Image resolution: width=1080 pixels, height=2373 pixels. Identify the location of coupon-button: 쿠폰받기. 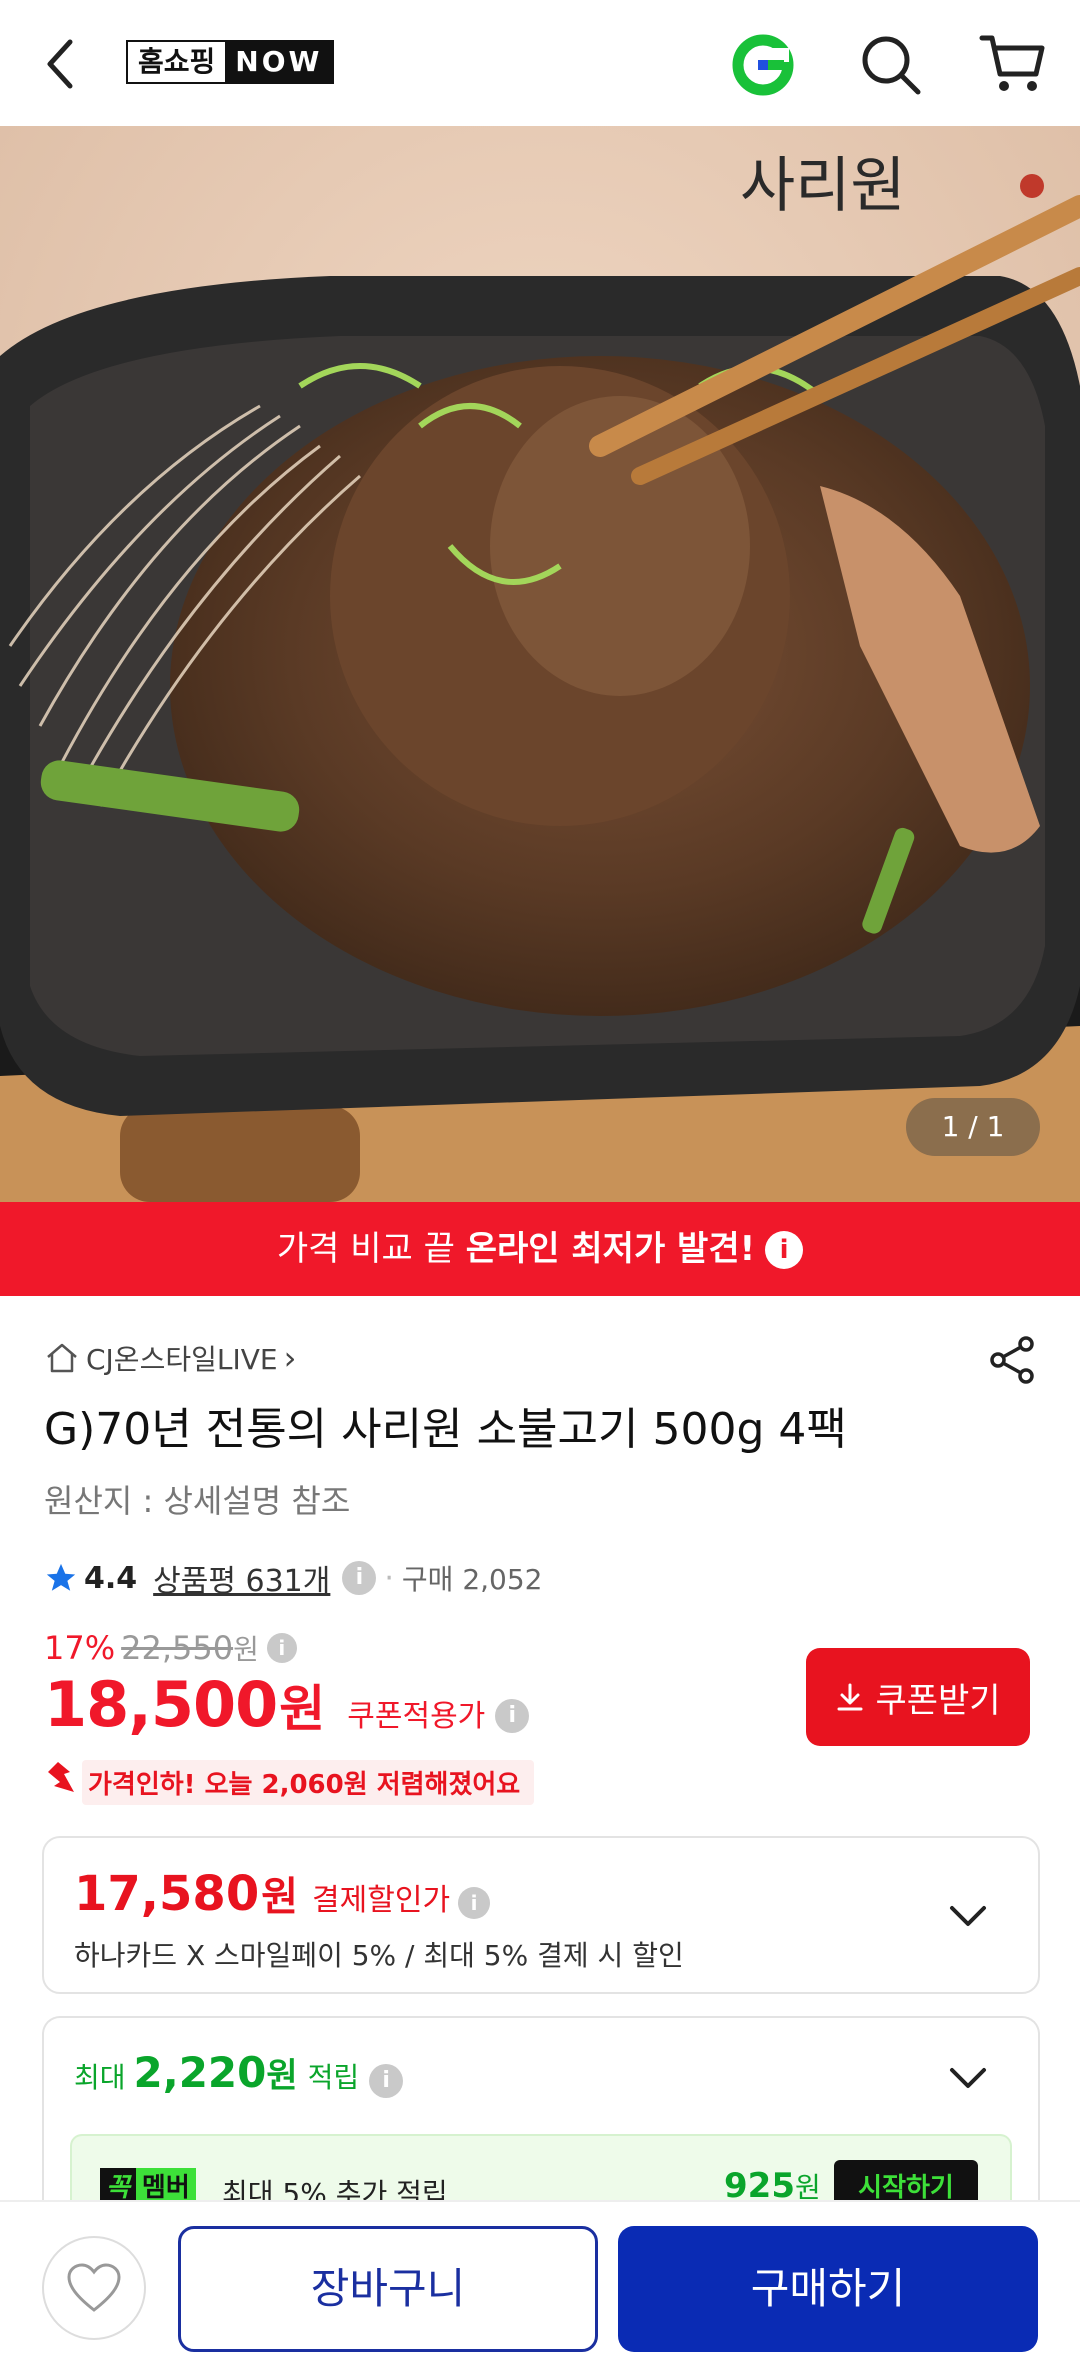
(918, 1697).